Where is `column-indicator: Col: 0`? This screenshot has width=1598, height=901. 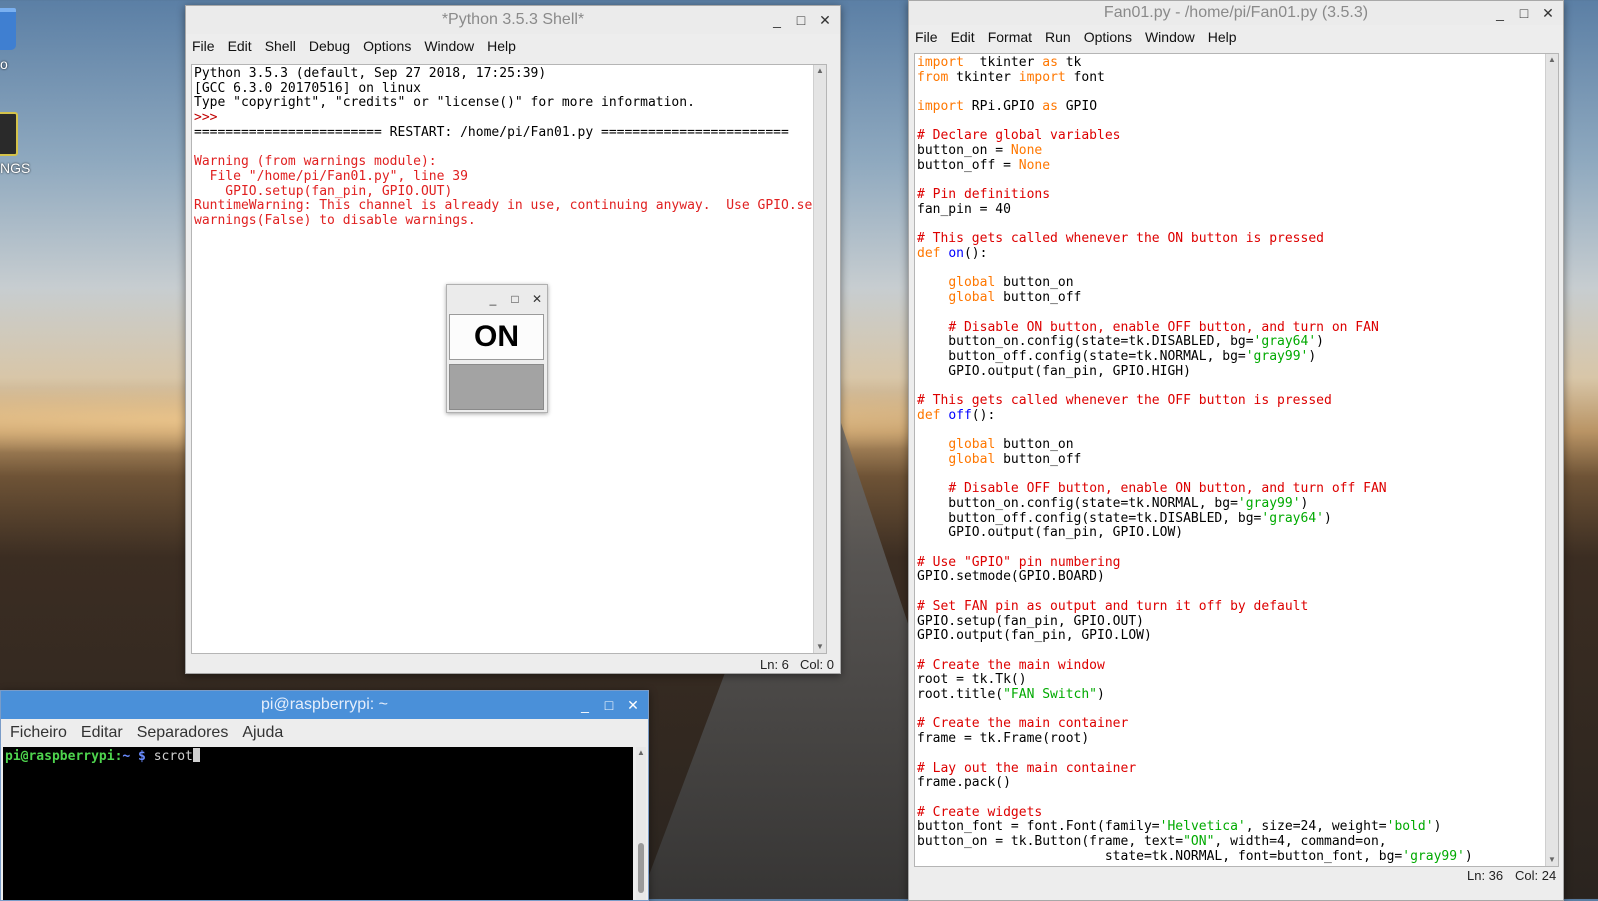
column-indicator: Col: 0 is located at coordinates (817, 664).